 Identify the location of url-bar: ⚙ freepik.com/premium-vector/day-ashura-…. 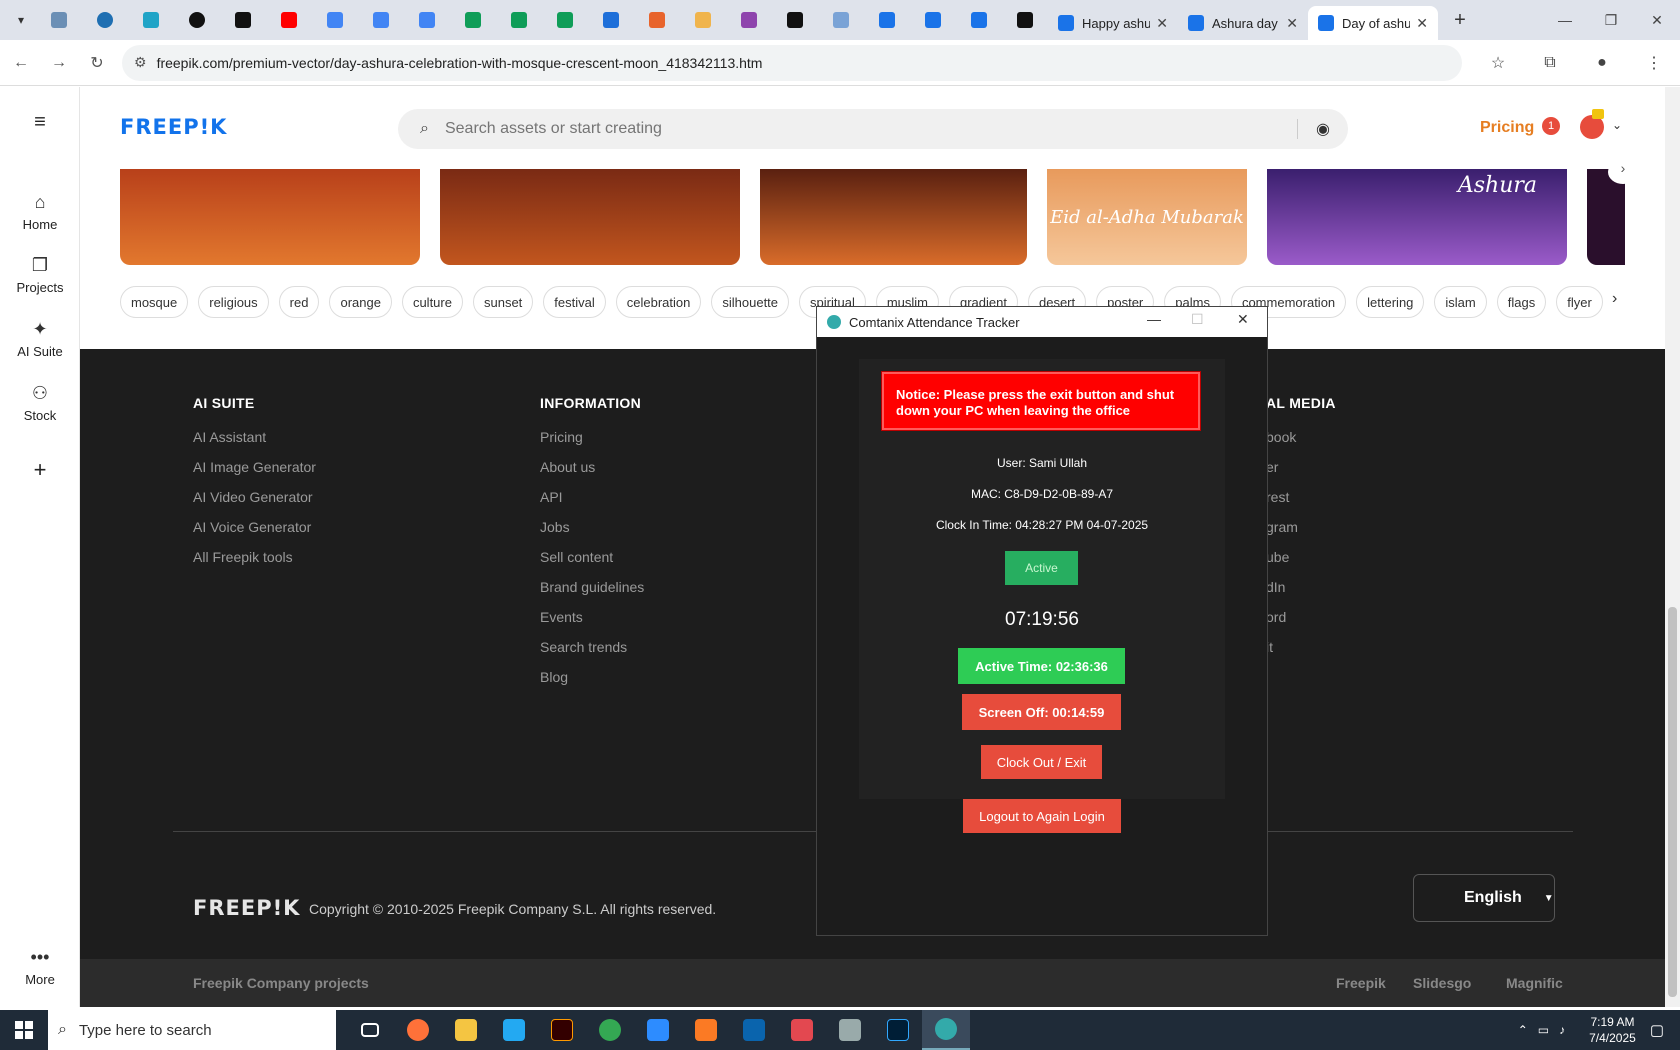
(792, 62).